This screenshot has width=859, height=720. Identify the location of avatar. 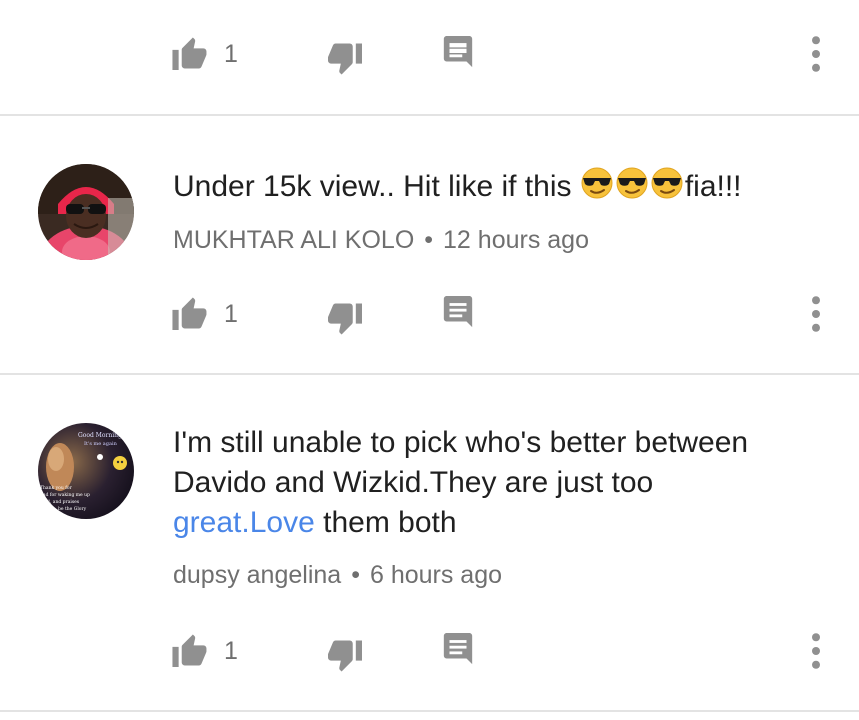
(86, 212).